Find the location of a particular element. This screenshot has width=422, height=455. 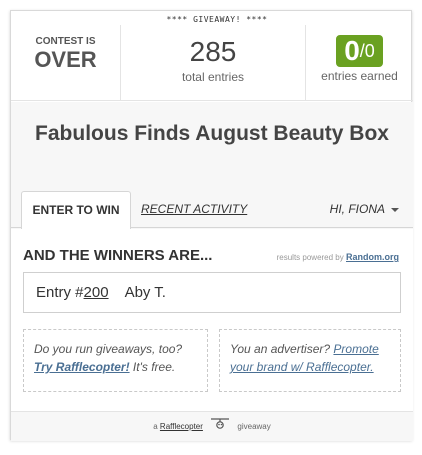

entries-earned-total: /0 is located at coordinates (367, 51).